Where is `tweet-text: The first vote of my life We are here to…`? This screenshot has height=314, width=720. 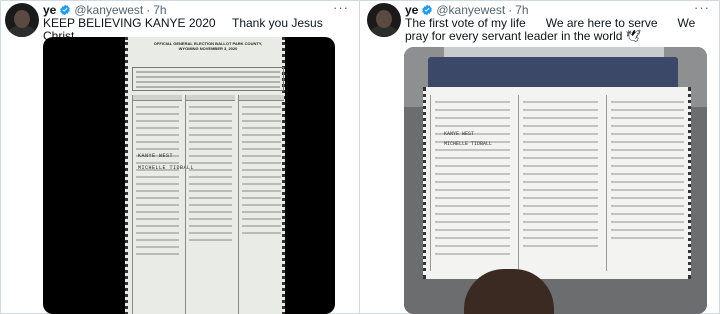
tweet-text: The first vote of my life We are here to… is located at coordinates (552, 29).